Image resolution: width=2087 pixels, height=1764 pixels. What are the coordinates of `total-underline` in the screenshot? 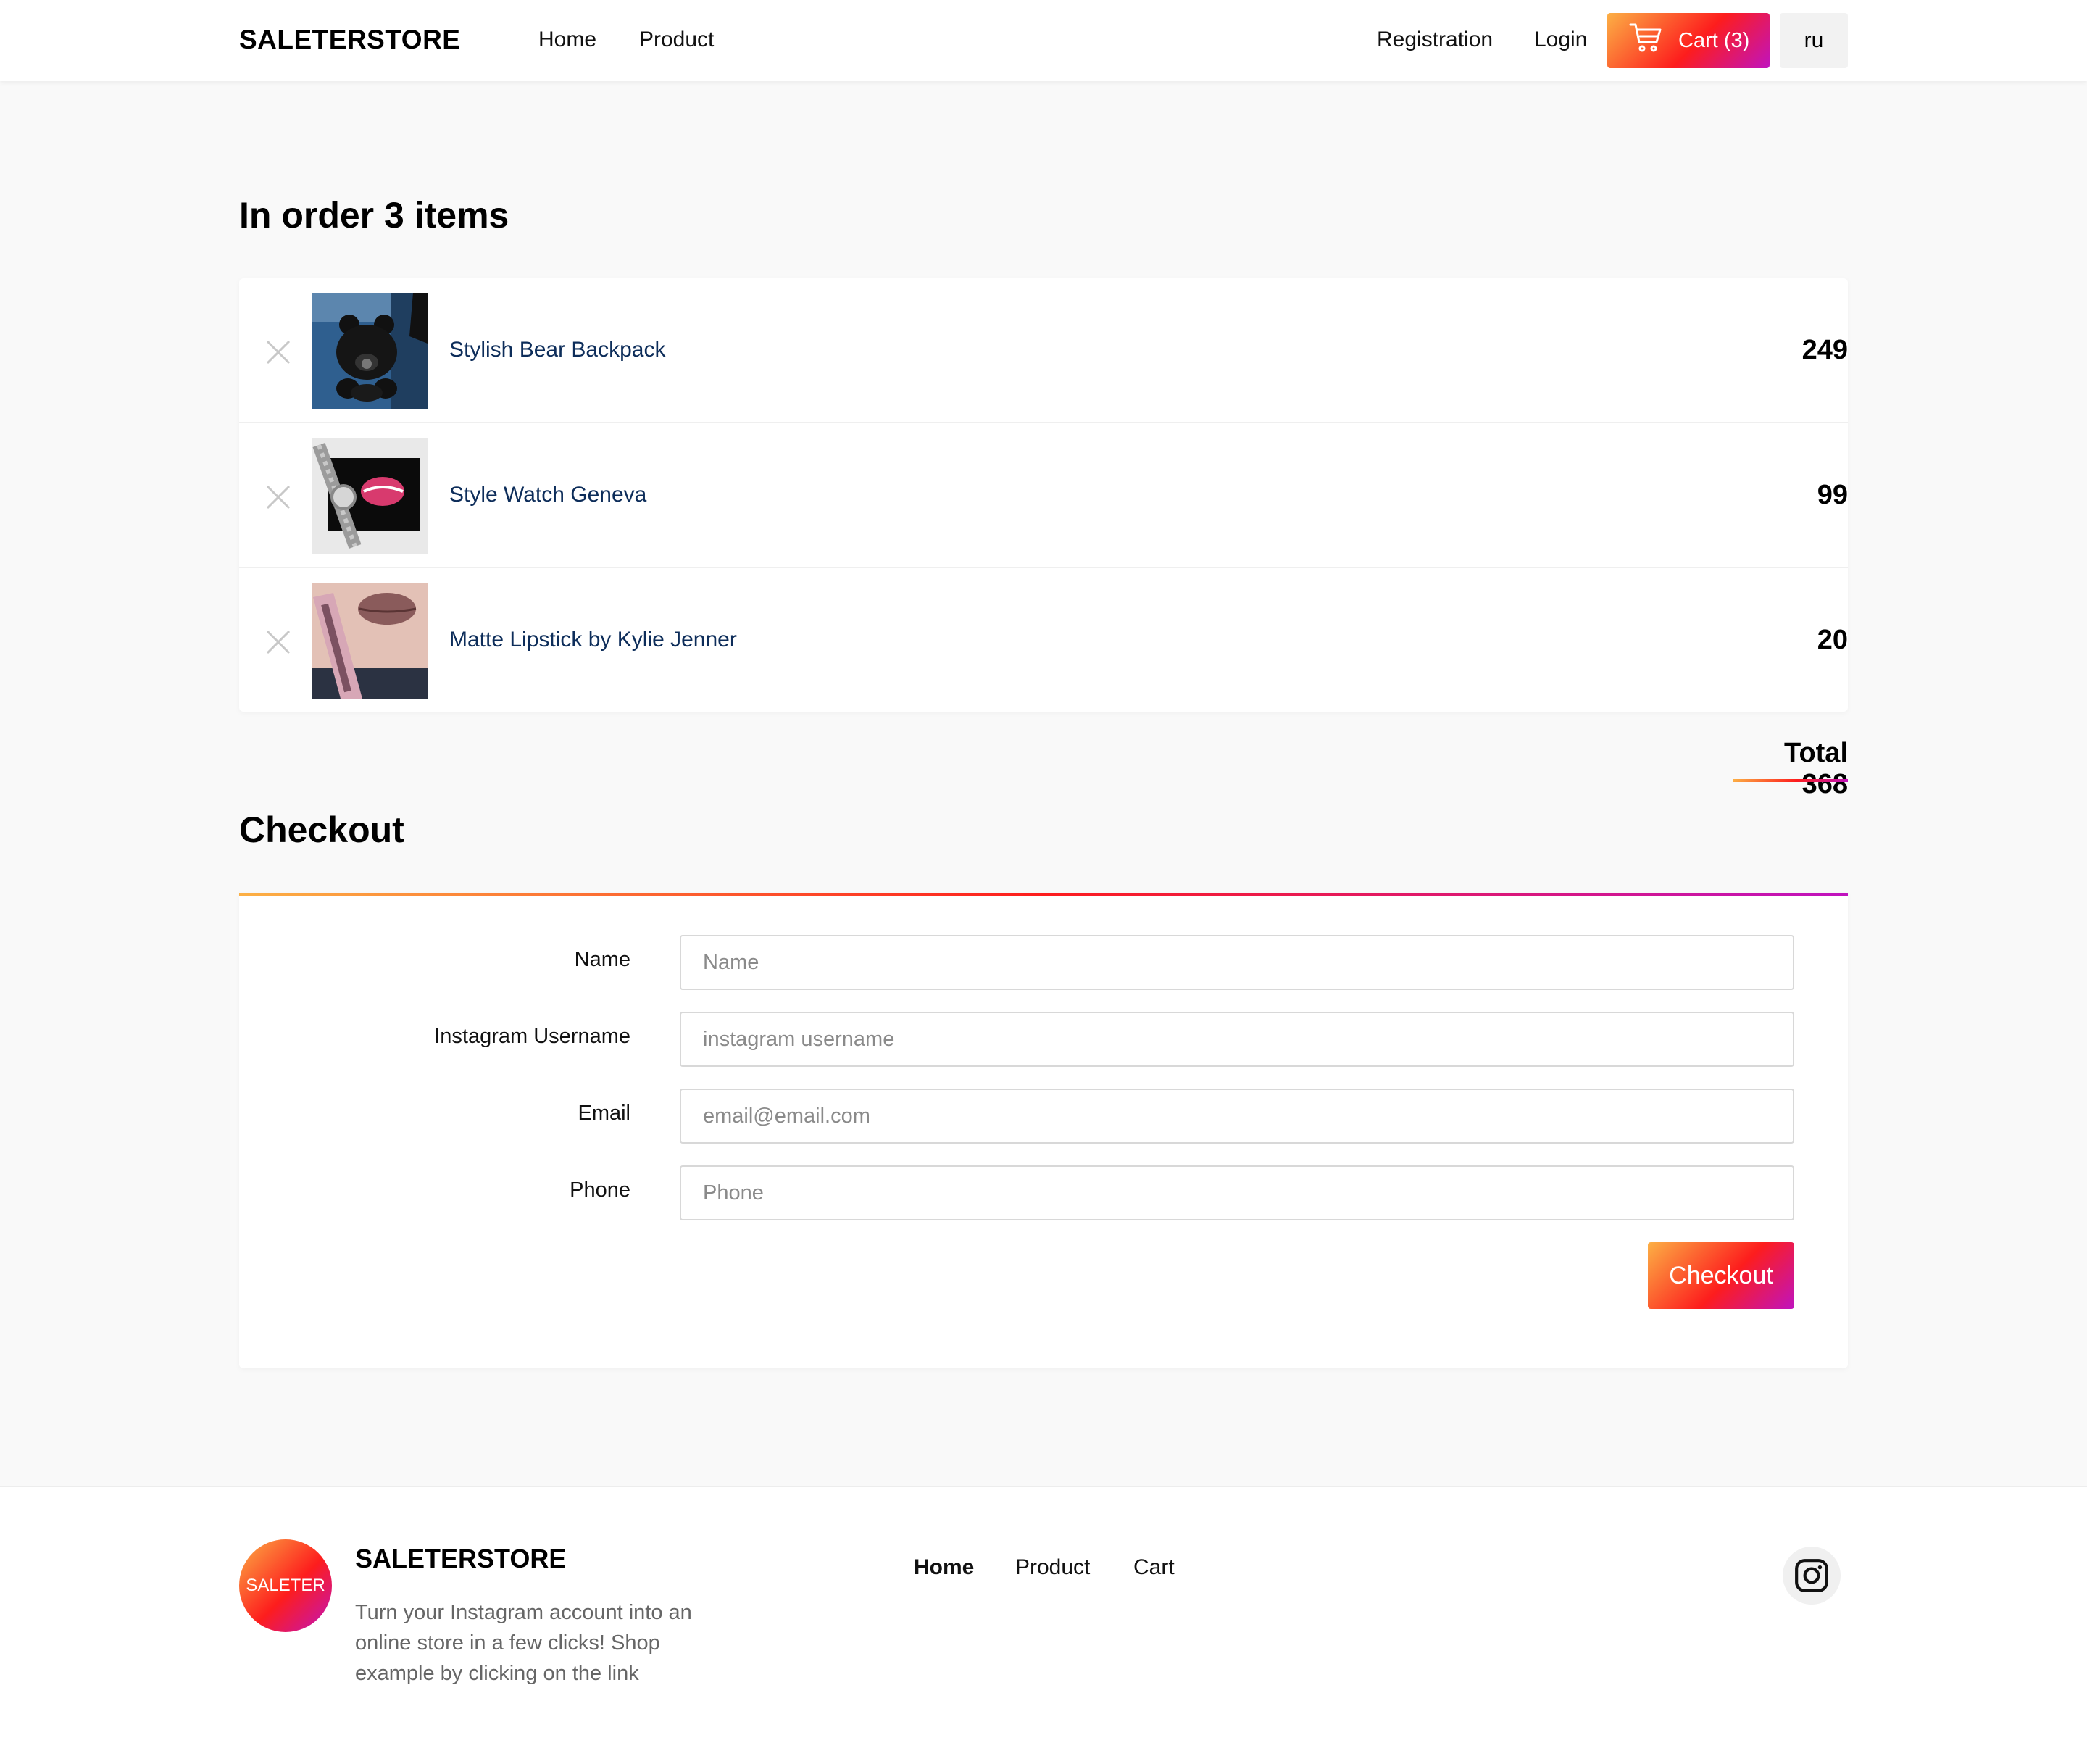 It's located at (1790, 780).